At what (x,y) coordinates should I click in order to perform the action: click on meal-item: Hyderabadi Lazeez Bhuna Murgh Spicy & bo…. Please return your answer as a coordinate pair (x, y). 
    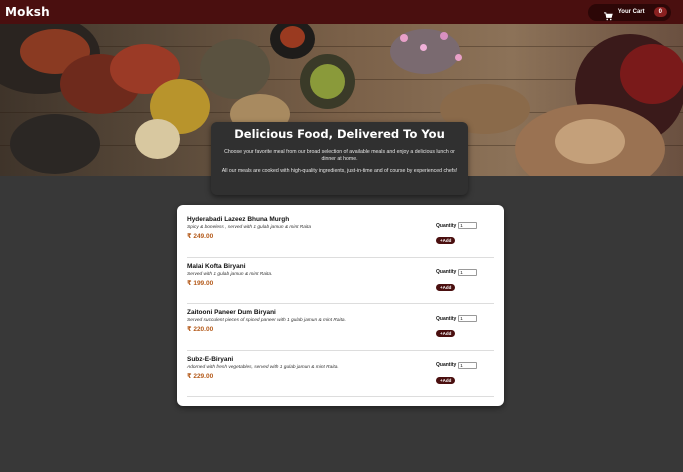
    Looking at the image, I should click on (340, 234).